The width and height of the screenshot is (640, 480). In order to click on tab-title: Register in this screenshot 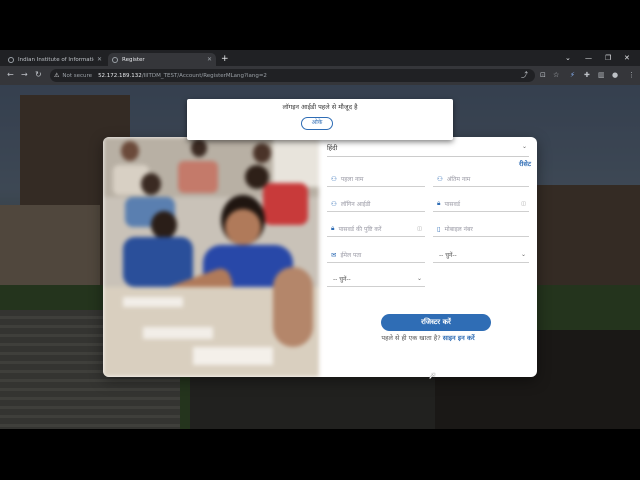, I will do `click(133, 59)`.